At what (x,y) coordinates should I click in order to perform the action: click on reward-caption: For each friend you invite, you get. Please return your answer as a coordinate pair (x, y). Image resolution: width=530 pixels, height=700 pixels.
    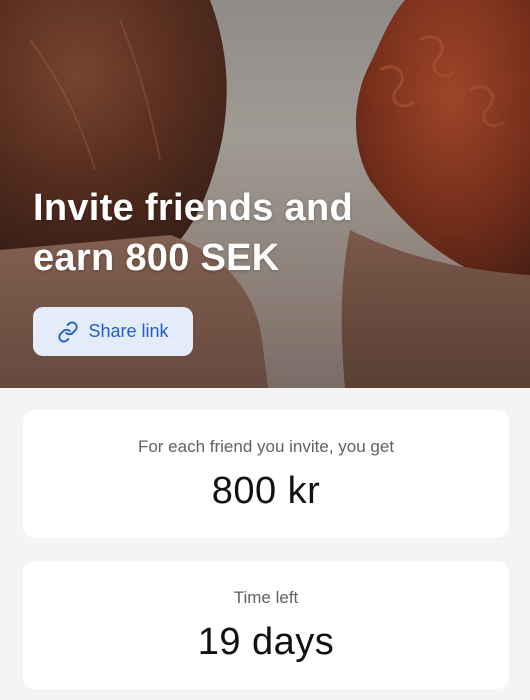
    Looking at the image, I should click on (266, 446).